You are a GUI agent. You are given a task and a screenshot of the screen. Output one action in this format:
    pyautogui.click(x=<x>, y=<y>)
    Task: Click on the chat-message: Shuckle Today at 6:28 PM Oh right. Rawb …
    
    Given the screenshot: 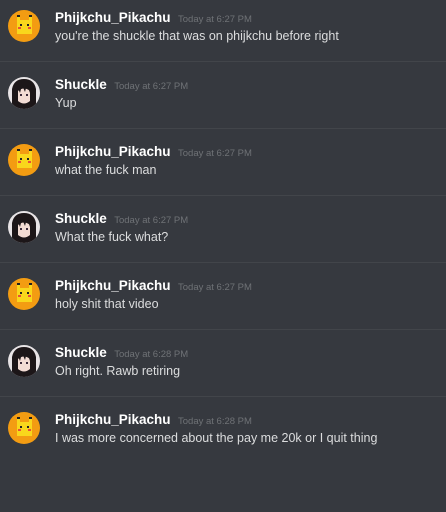 What is the action you would take?
    pyautogui.click(x=223, y=368)
    